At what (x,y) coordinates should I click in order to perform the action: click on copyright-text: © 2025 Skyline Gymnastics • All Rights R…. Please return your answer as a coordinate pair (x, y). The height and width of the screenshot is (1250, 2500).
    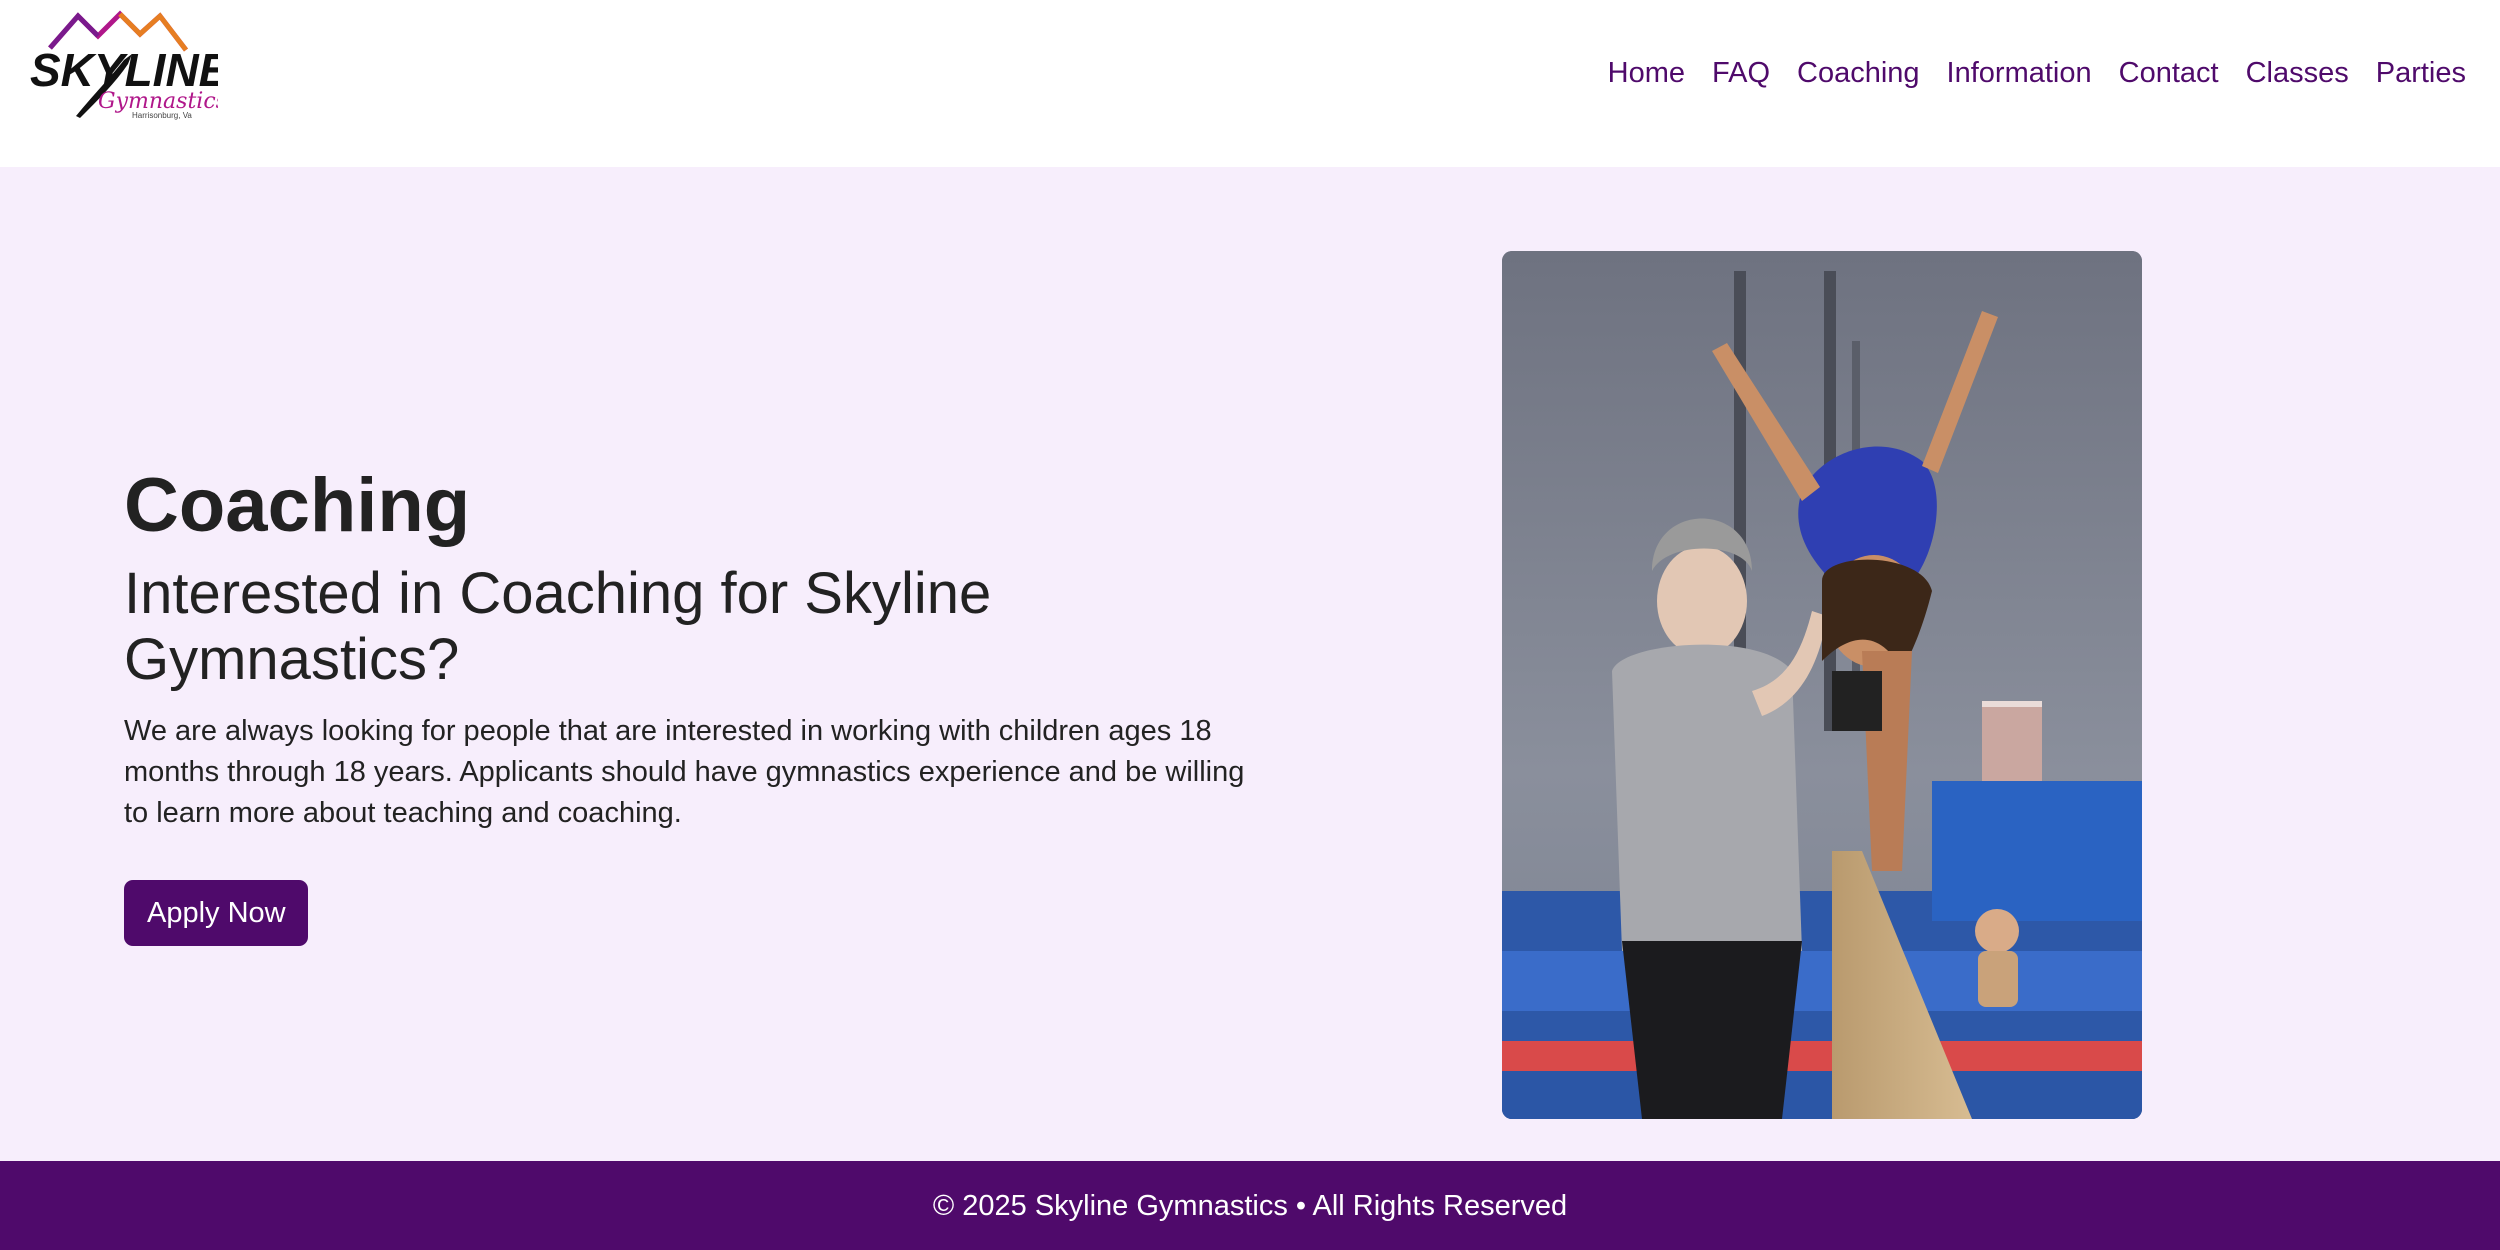
    Looking at the image, I should click on (1250, 1205).